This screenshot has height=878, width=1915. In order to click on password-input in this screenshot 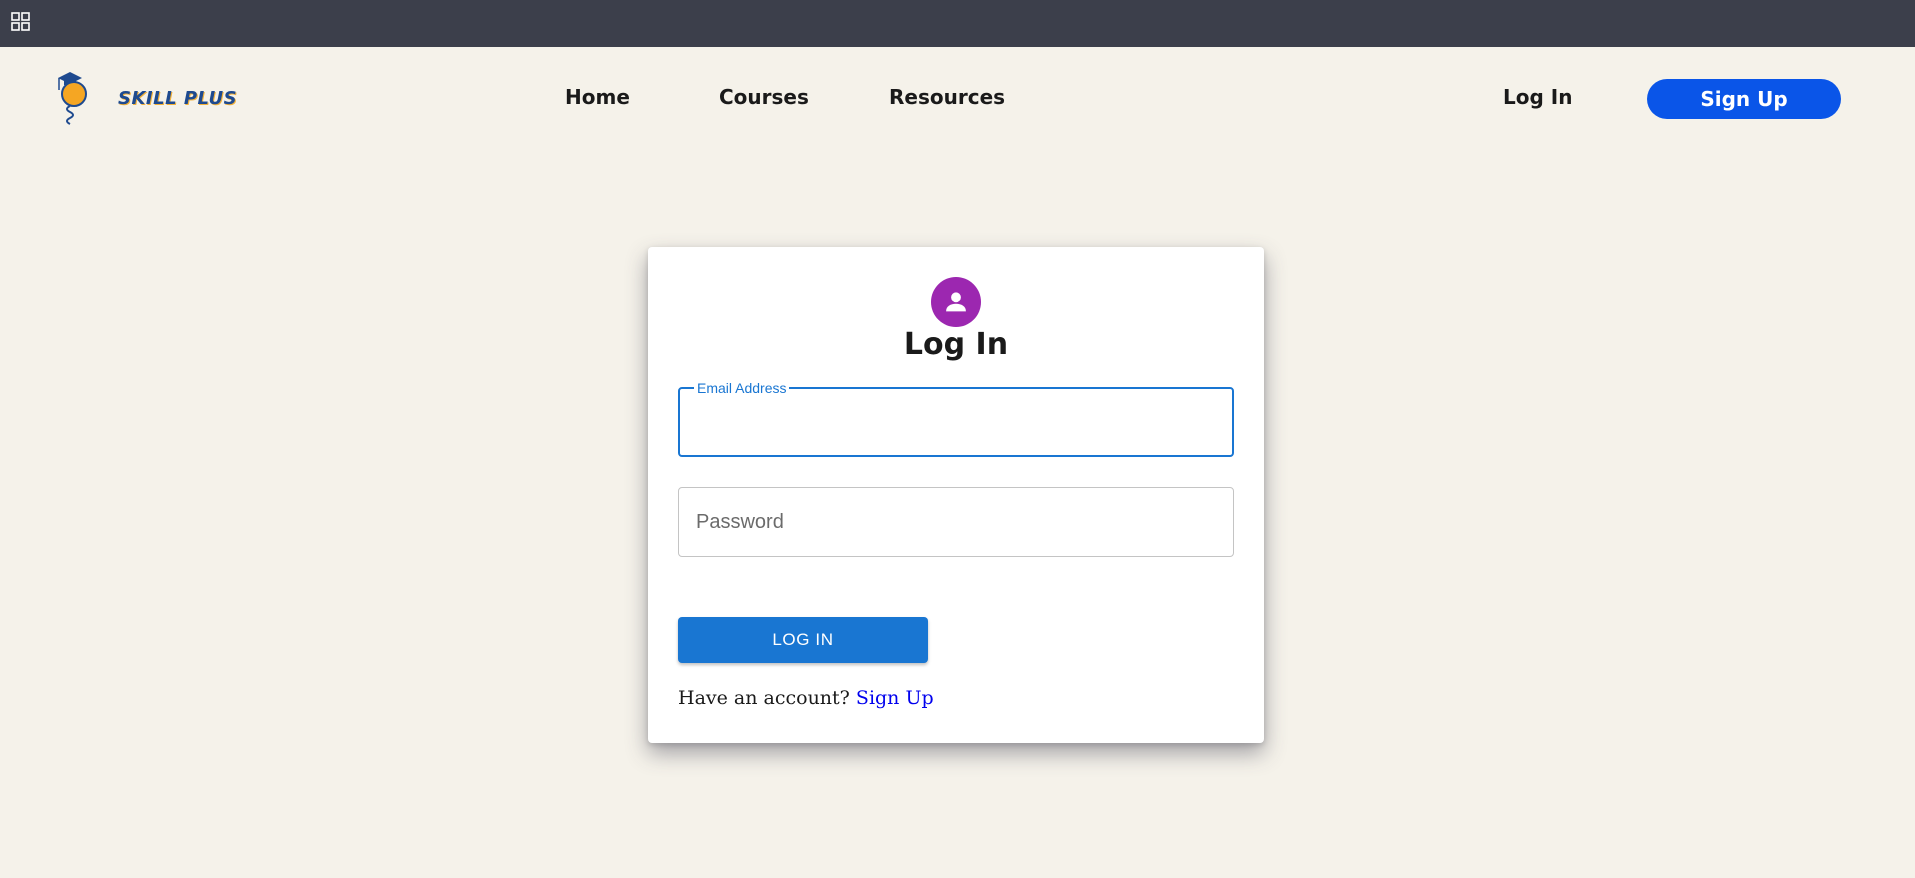, I will do `click(956, 522)`.